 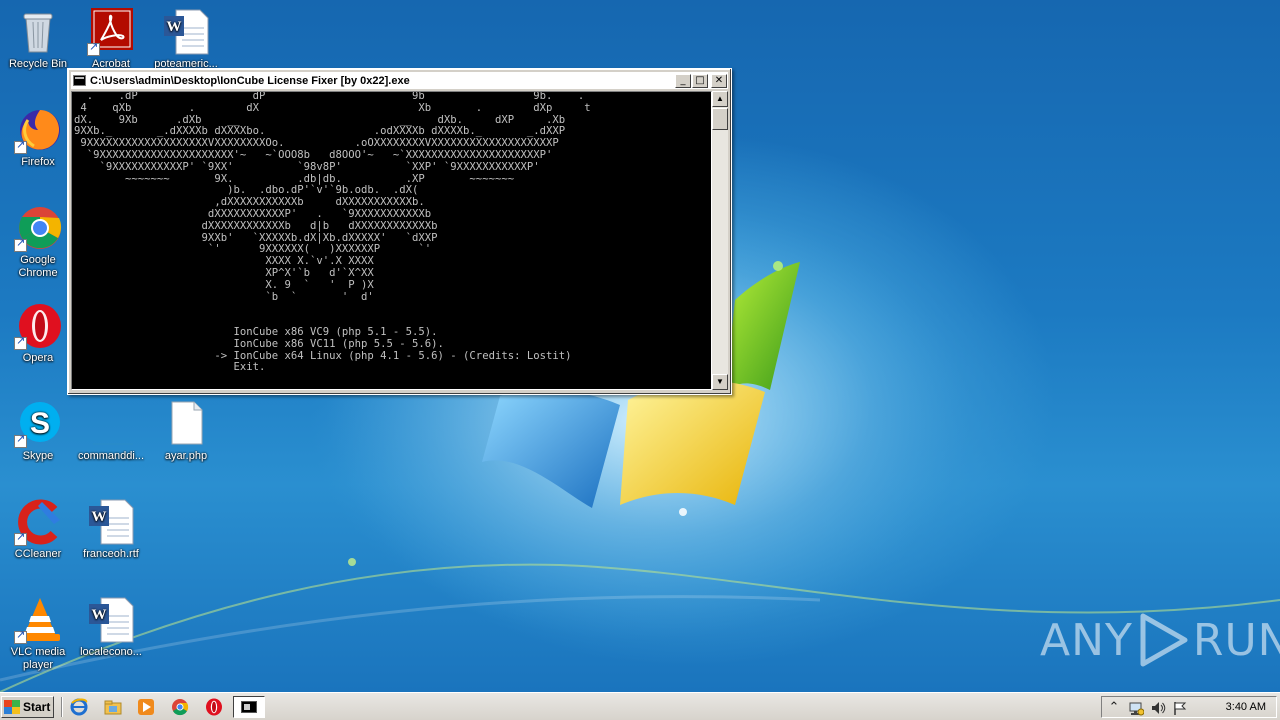 What do you see at coordinates (1236, 640) in the screenshot?
I see `watermark-text-right: RUN` at bounding box center [1236, 640].